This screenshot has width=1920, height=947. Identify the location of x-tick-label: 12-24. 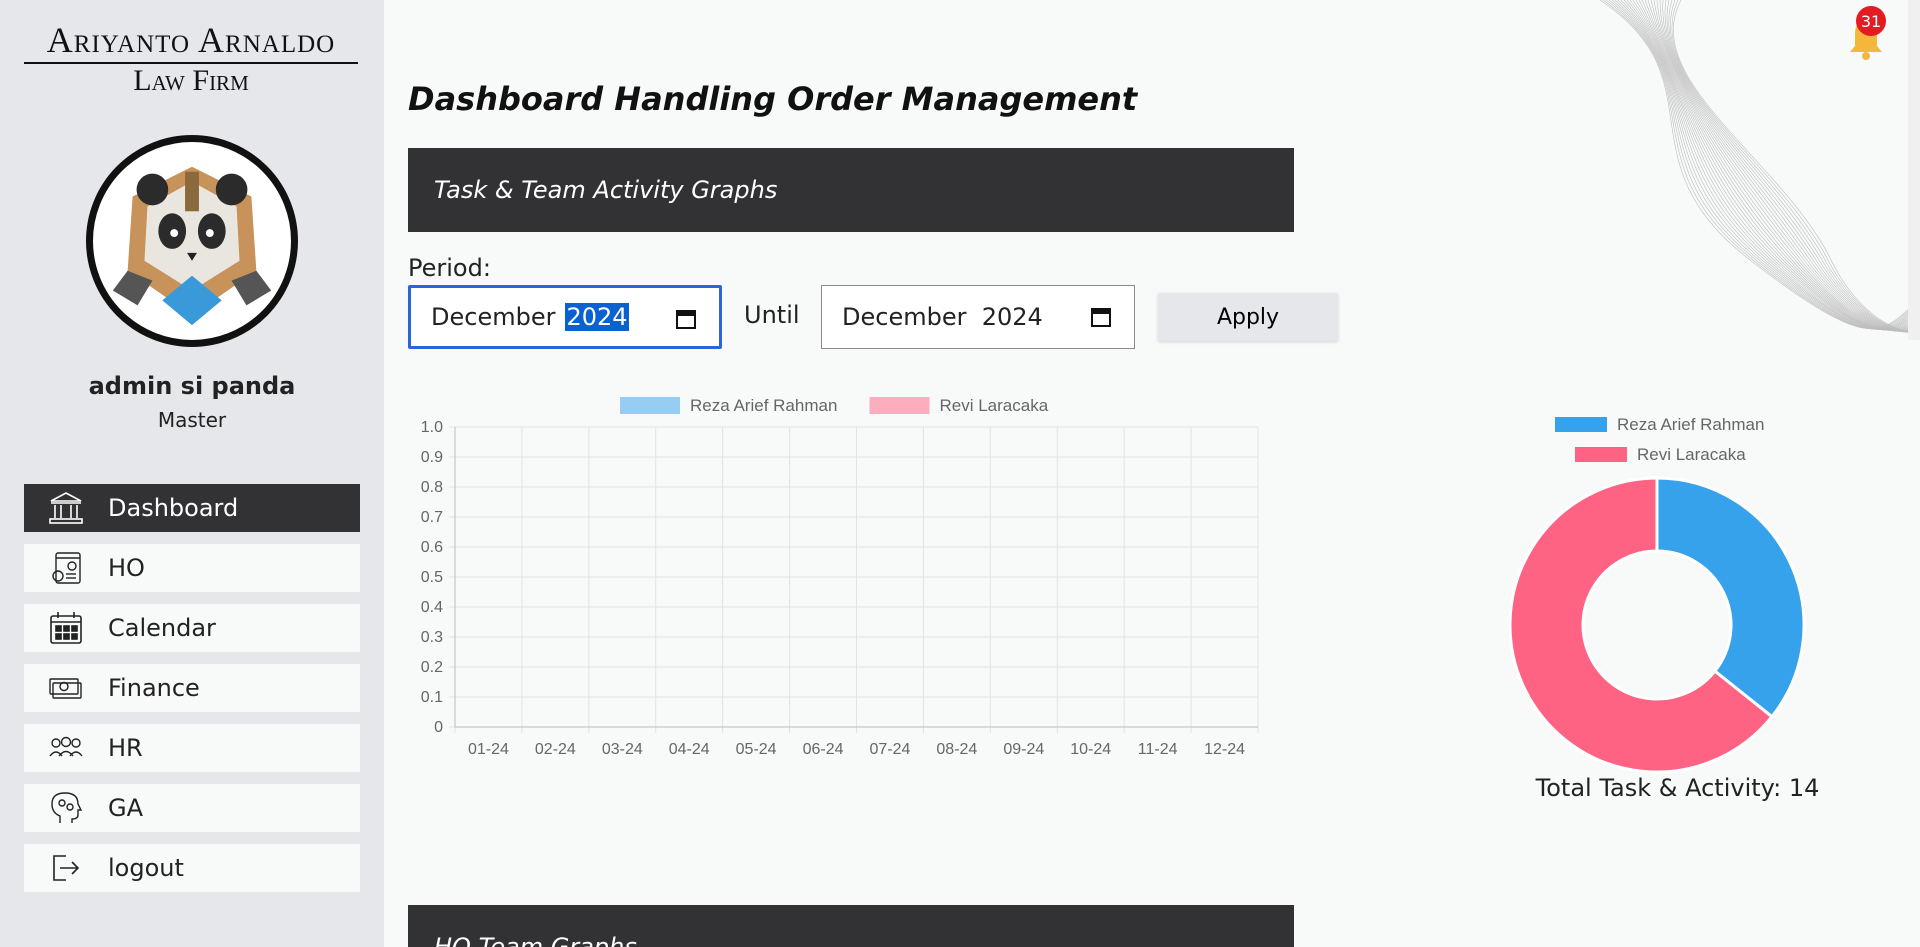
(1224, 749).